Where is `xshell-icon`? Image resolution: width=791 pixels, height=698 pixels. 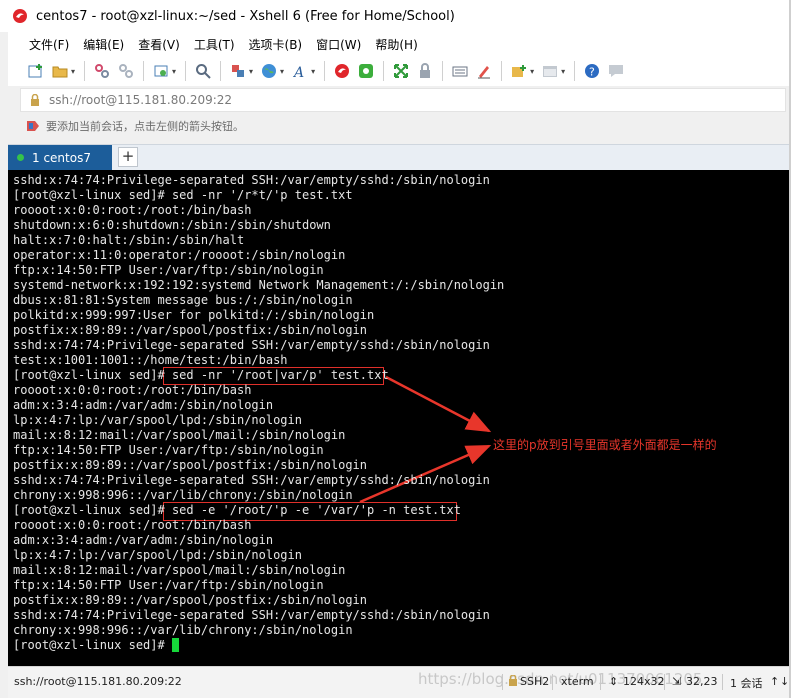 xshell-icon is located at coordinates (342, 71).